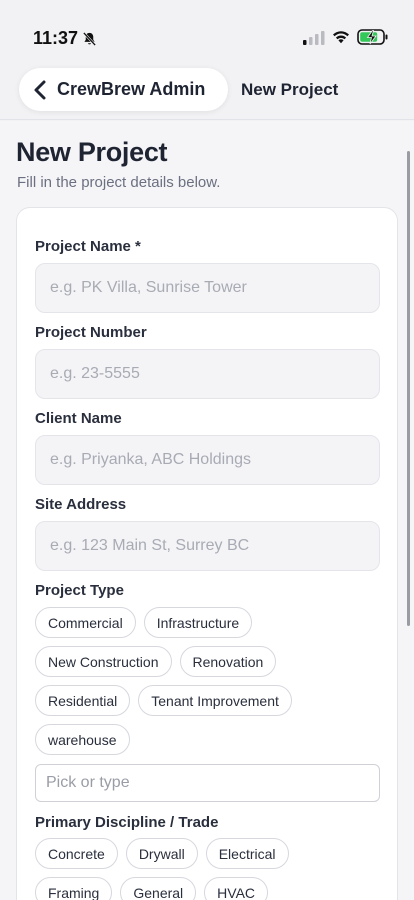 The width and height of the screenshot is (414, 900). I want to click on bell-muted-icon, so click(90, 38).